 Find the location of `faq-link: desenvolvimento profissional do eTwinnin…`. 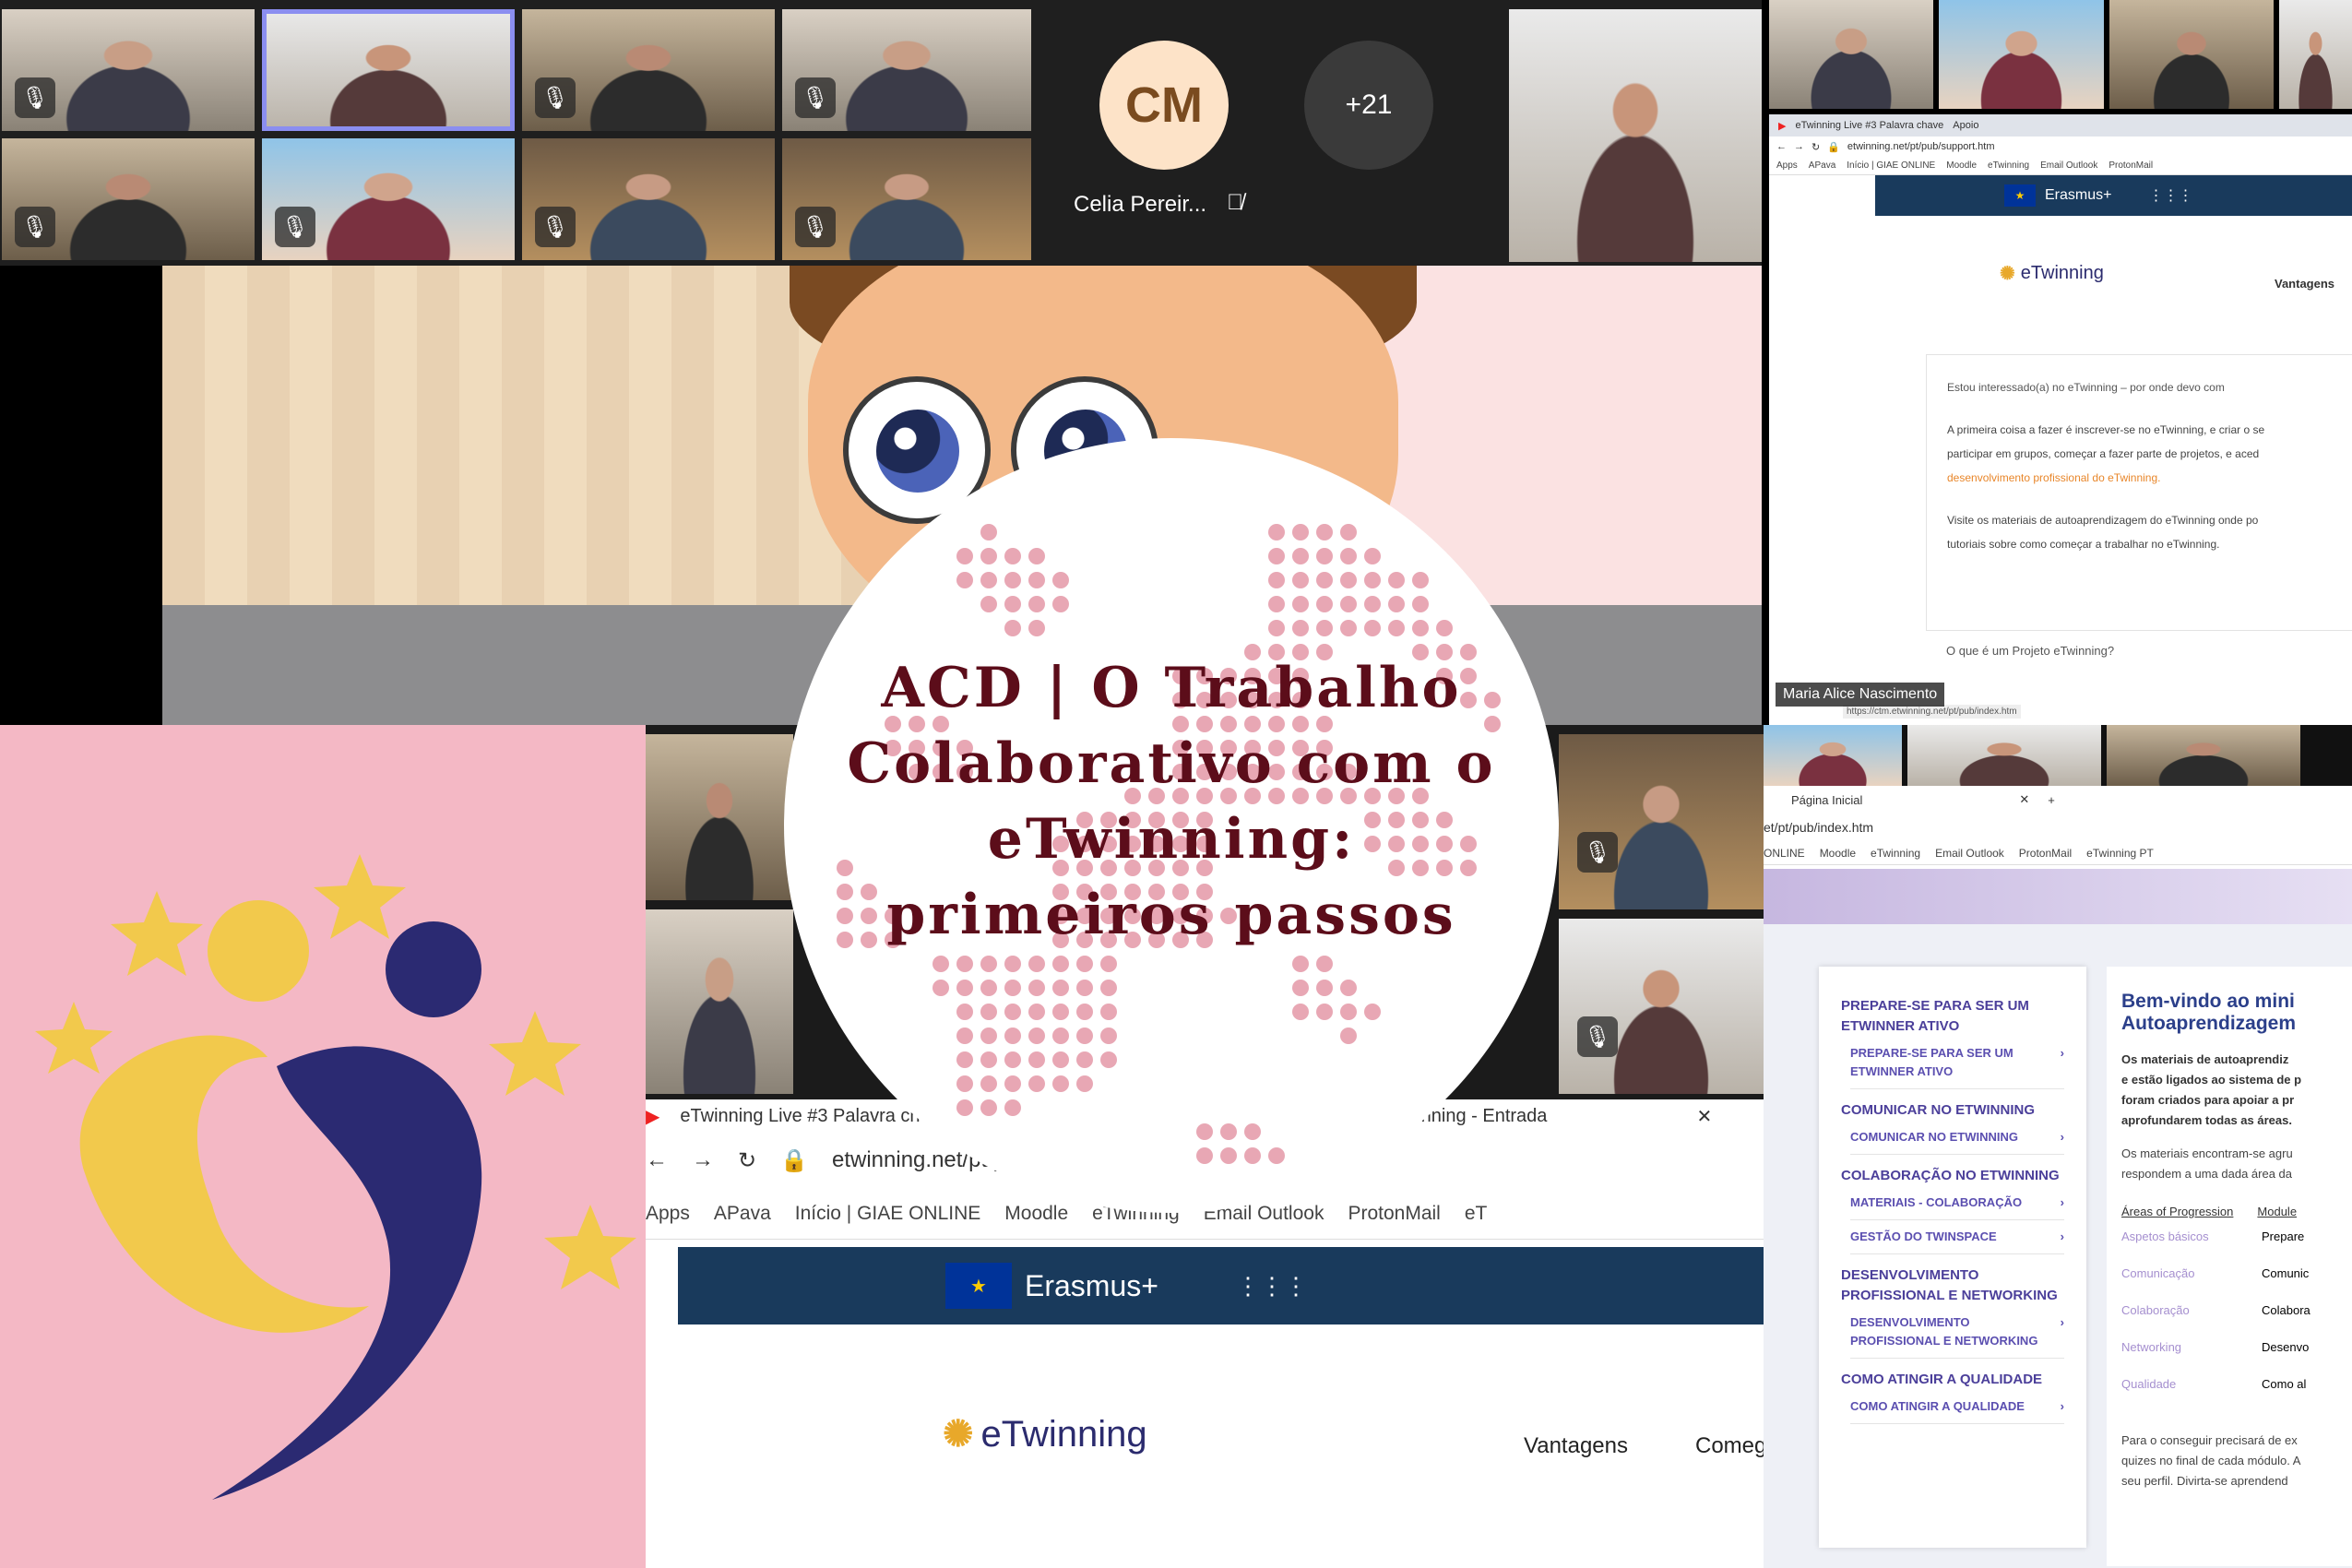

faq-link: desenvolvimento profissional do eTwinnin… is located at coordinates (2142, 478).